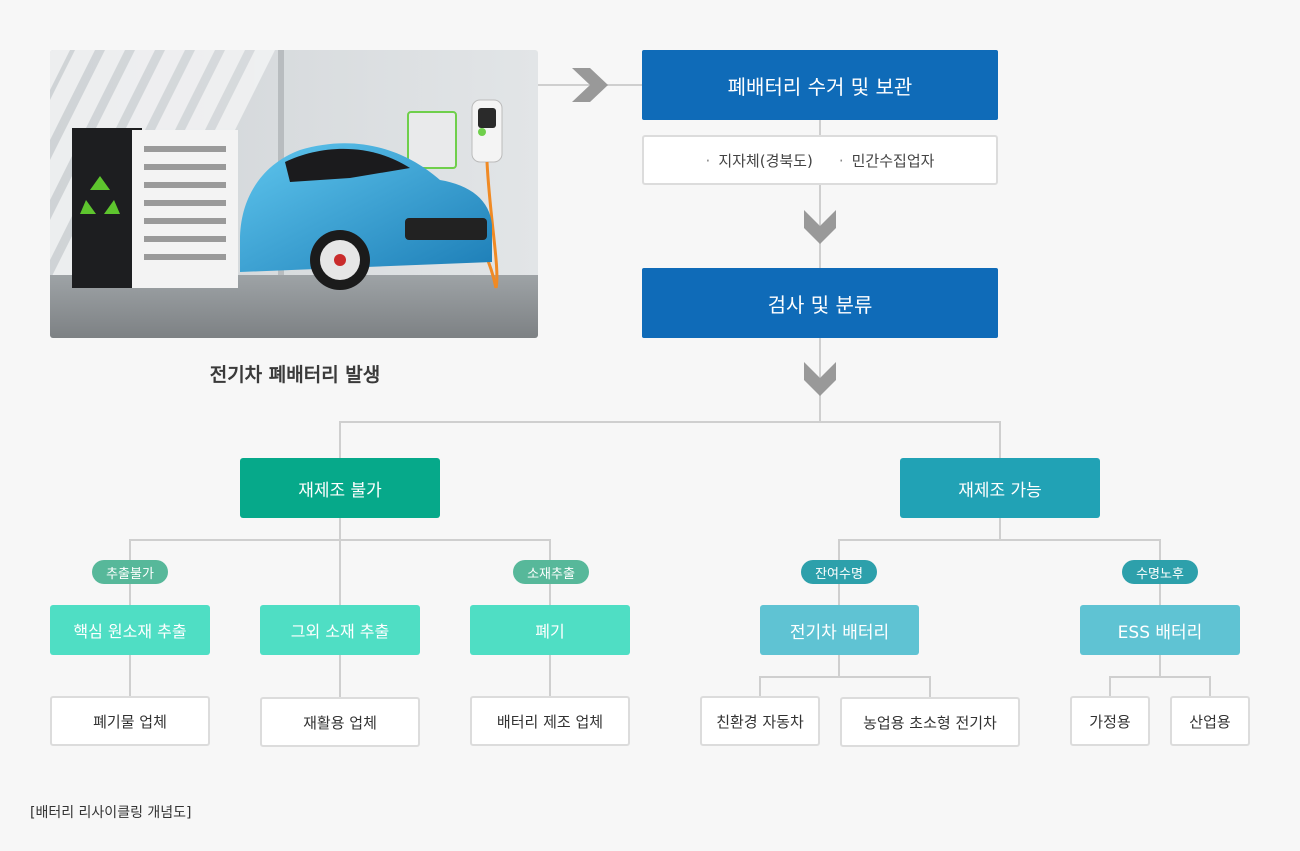 The height and width of the screenshot is (851, 1300). I want to click on node-label: ESS 배터리, so click(1160, 632).